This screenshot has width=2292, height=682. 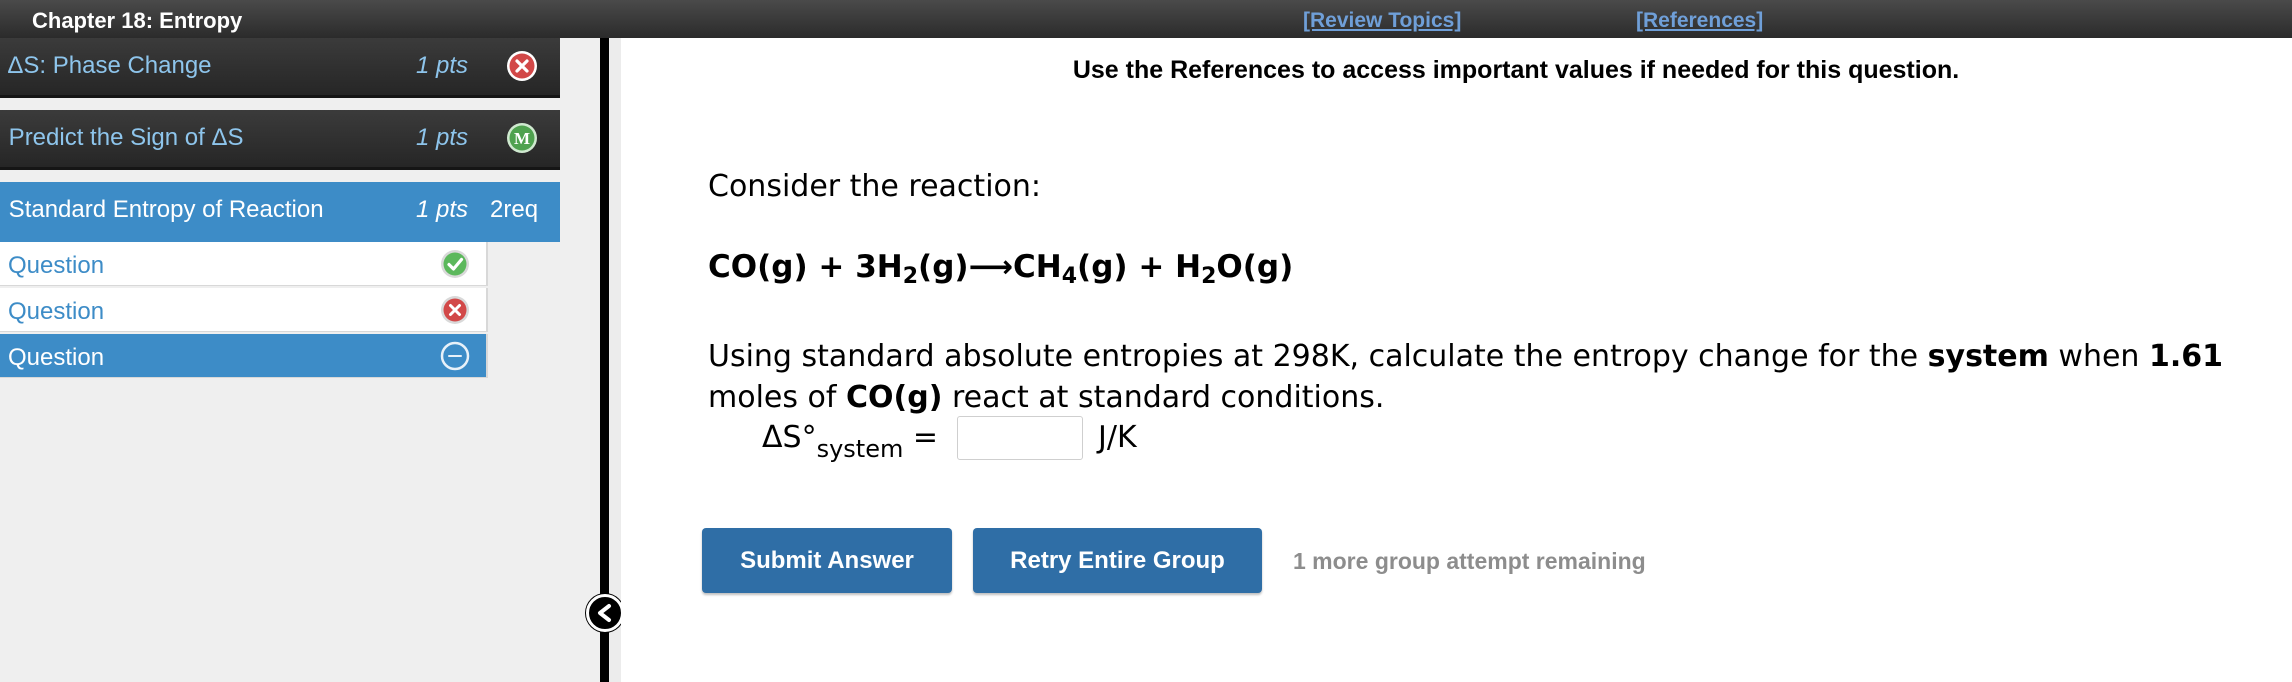 I want to click on panel-divider, so click(x=604, y=360).